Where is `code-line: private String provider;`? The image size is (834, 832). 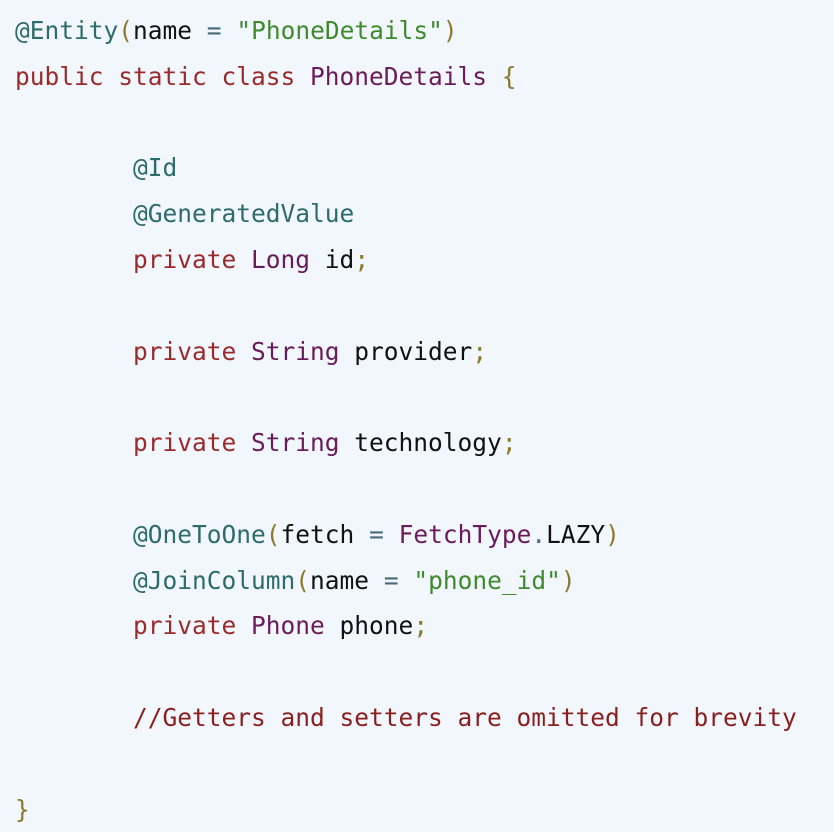 code-line: private String provider; is located at coordinates (424, 352).